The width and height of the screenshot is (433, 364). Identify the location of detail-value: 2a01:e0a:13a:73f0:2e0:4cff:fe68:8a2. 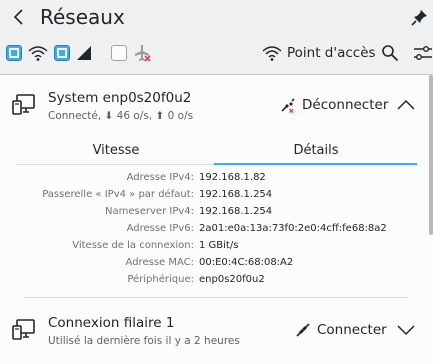
(293, 228).